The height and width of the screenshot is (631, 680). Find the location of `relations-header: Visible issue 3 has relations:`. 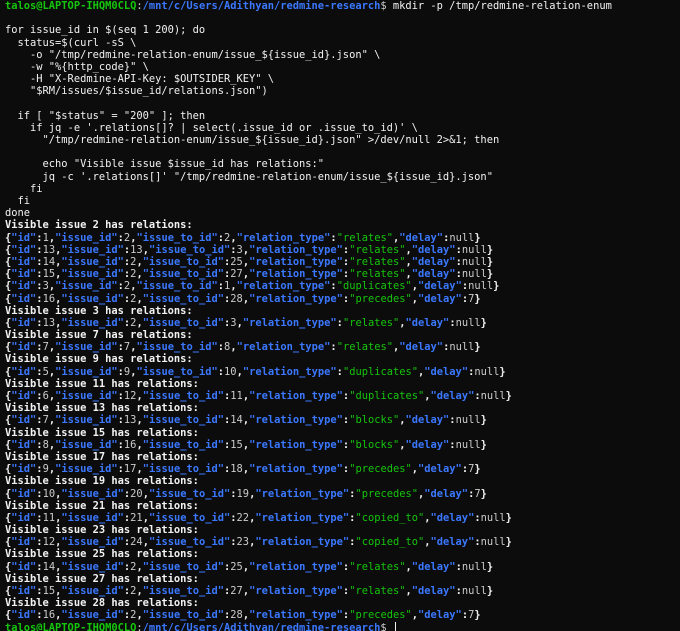

relations-header: Visible issue 3 has relations: is located at coordinates (99, 310).